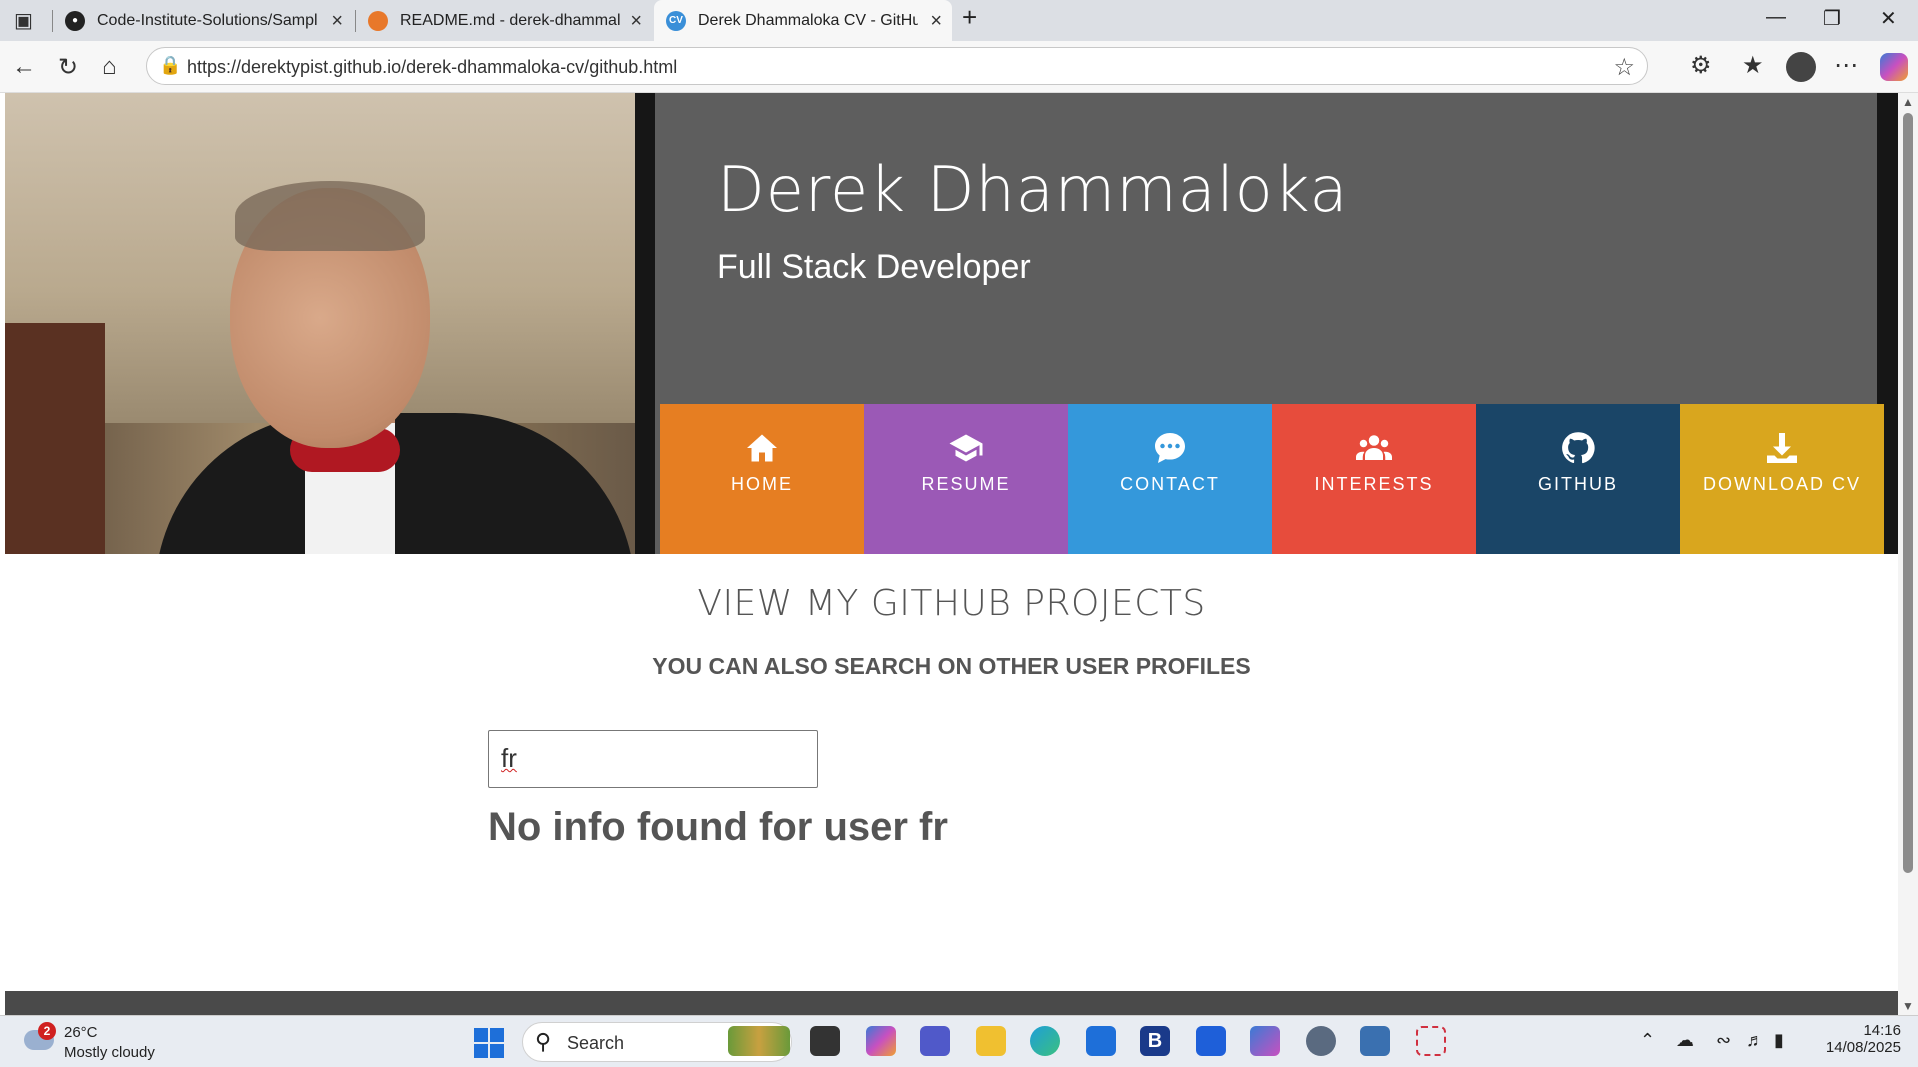  What do you see at coordinates (1701, 65) in the screenshot?
I see `extensions-icon: ⚙` at bounding box center [1701, 65].